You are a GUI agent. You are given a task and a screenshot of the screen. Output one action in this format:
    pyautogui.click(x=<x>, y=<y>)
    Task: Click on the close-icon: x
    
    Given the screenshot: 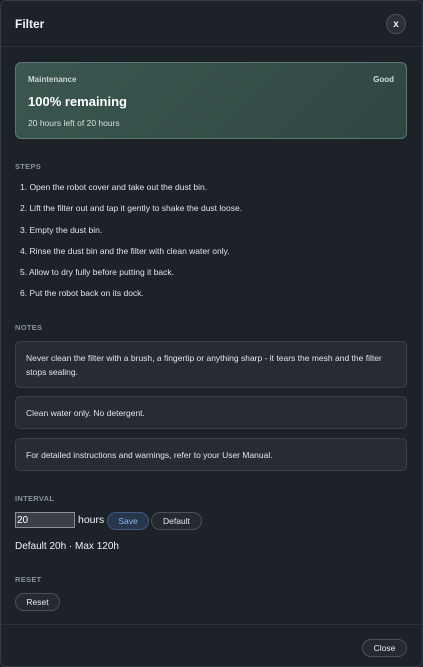 What is the action you would take?
    pyautogui.click(x=396, y=24)
    